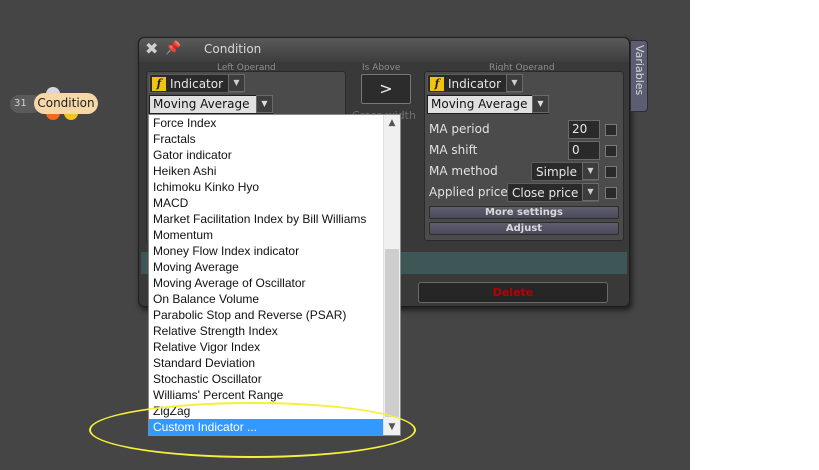 The height and width of the screenshot is (470, 819). What do you see at coordinates (611, 130) in the screenshot?
I see `ma-period-checkbox` at bounding box center [611, 130].